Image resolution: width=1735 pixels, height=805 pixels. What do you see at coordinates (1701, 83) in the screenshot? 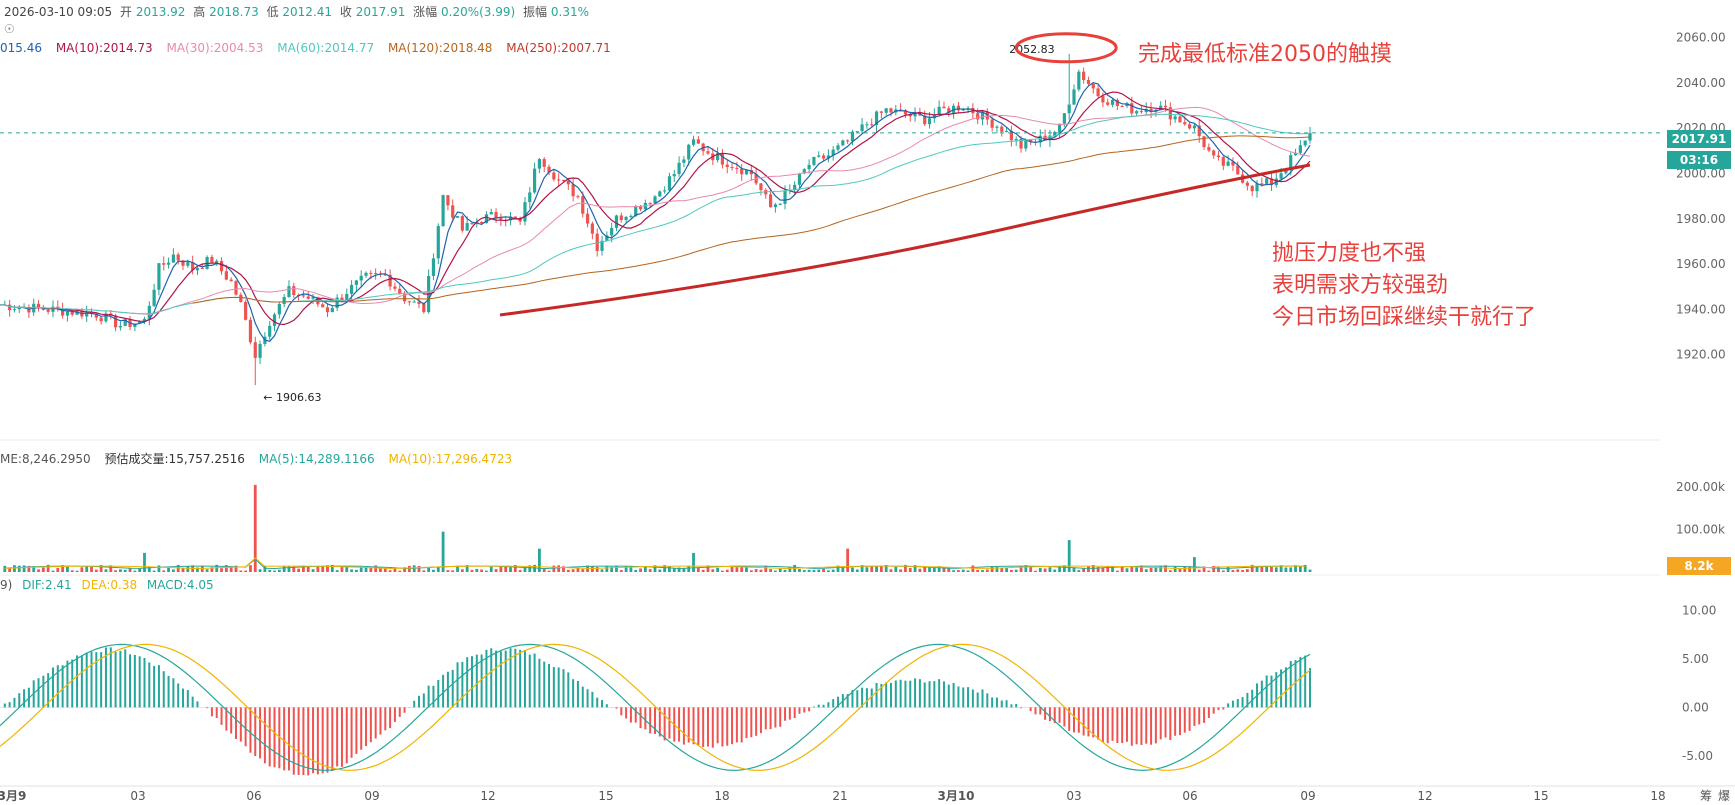
I see `price-axis-tick: 2040.00` at bounding box center [1701, 83].